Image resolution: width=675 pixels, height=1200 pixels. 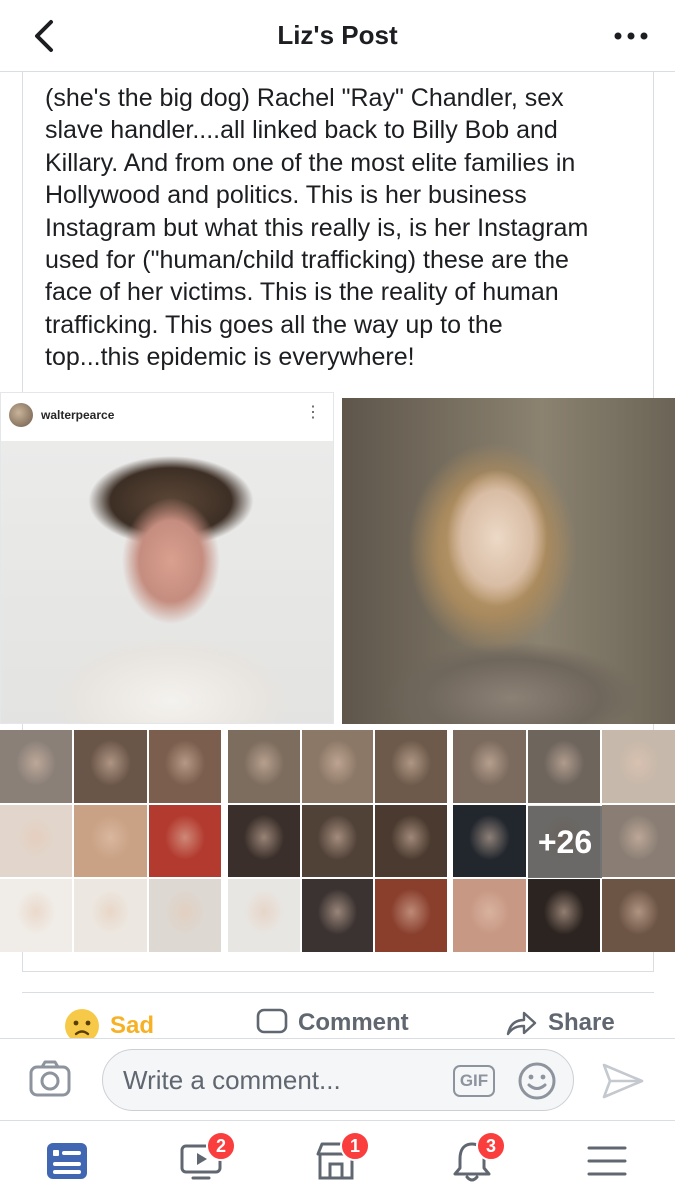 I want to click on avatar, so click(x=21, y=415).